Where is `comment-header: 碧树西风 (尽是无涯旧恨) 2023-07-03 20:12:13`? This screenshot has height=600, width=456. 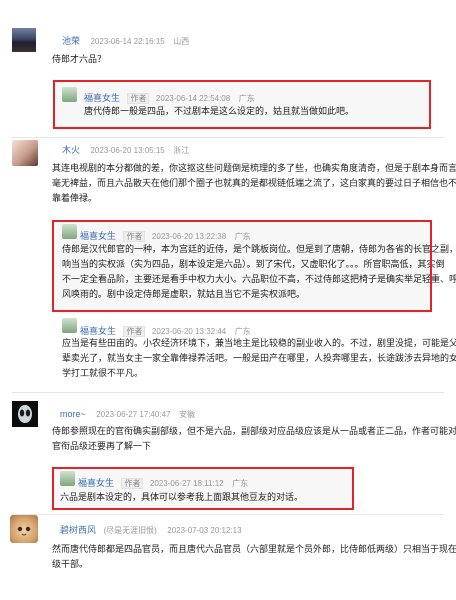
comment-header: 碧树西风 (尽是无涯旧恨) 2023-07-03 20:12:13 is located at coordinates (151, 529).